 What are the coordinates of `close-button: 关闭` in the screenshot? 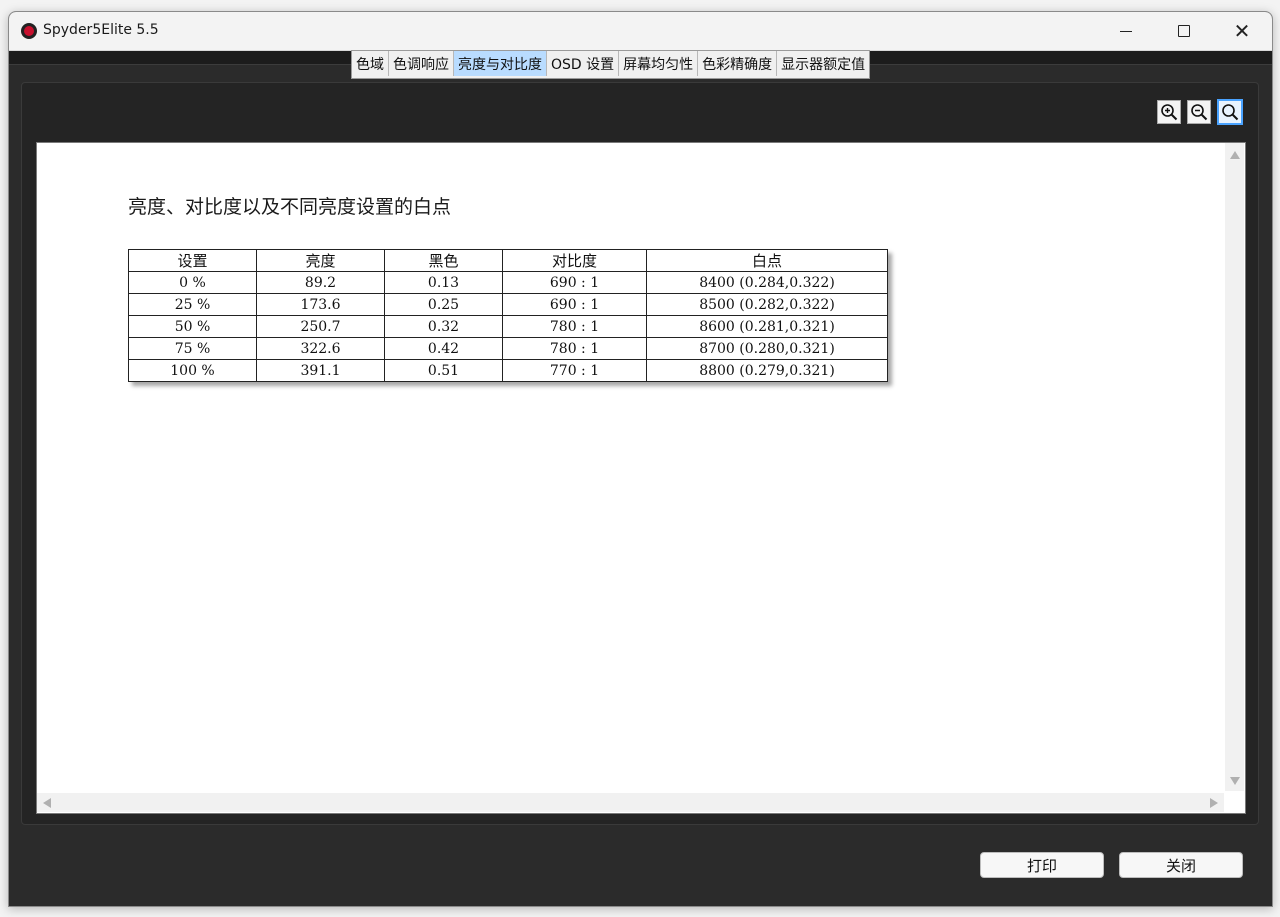 It's located at (1181, 865).